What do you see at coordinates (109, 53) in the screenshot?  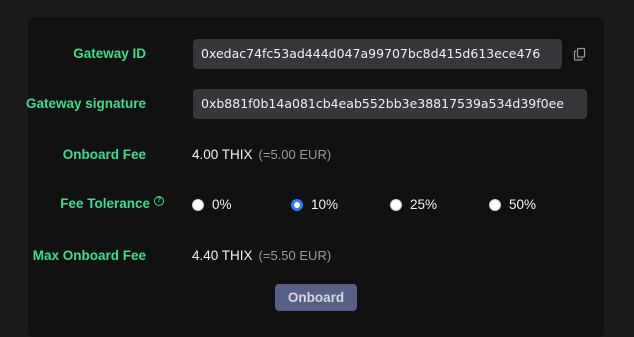 I see `gateway-id-label: Gateway ID` at bounding box center [109, 53].